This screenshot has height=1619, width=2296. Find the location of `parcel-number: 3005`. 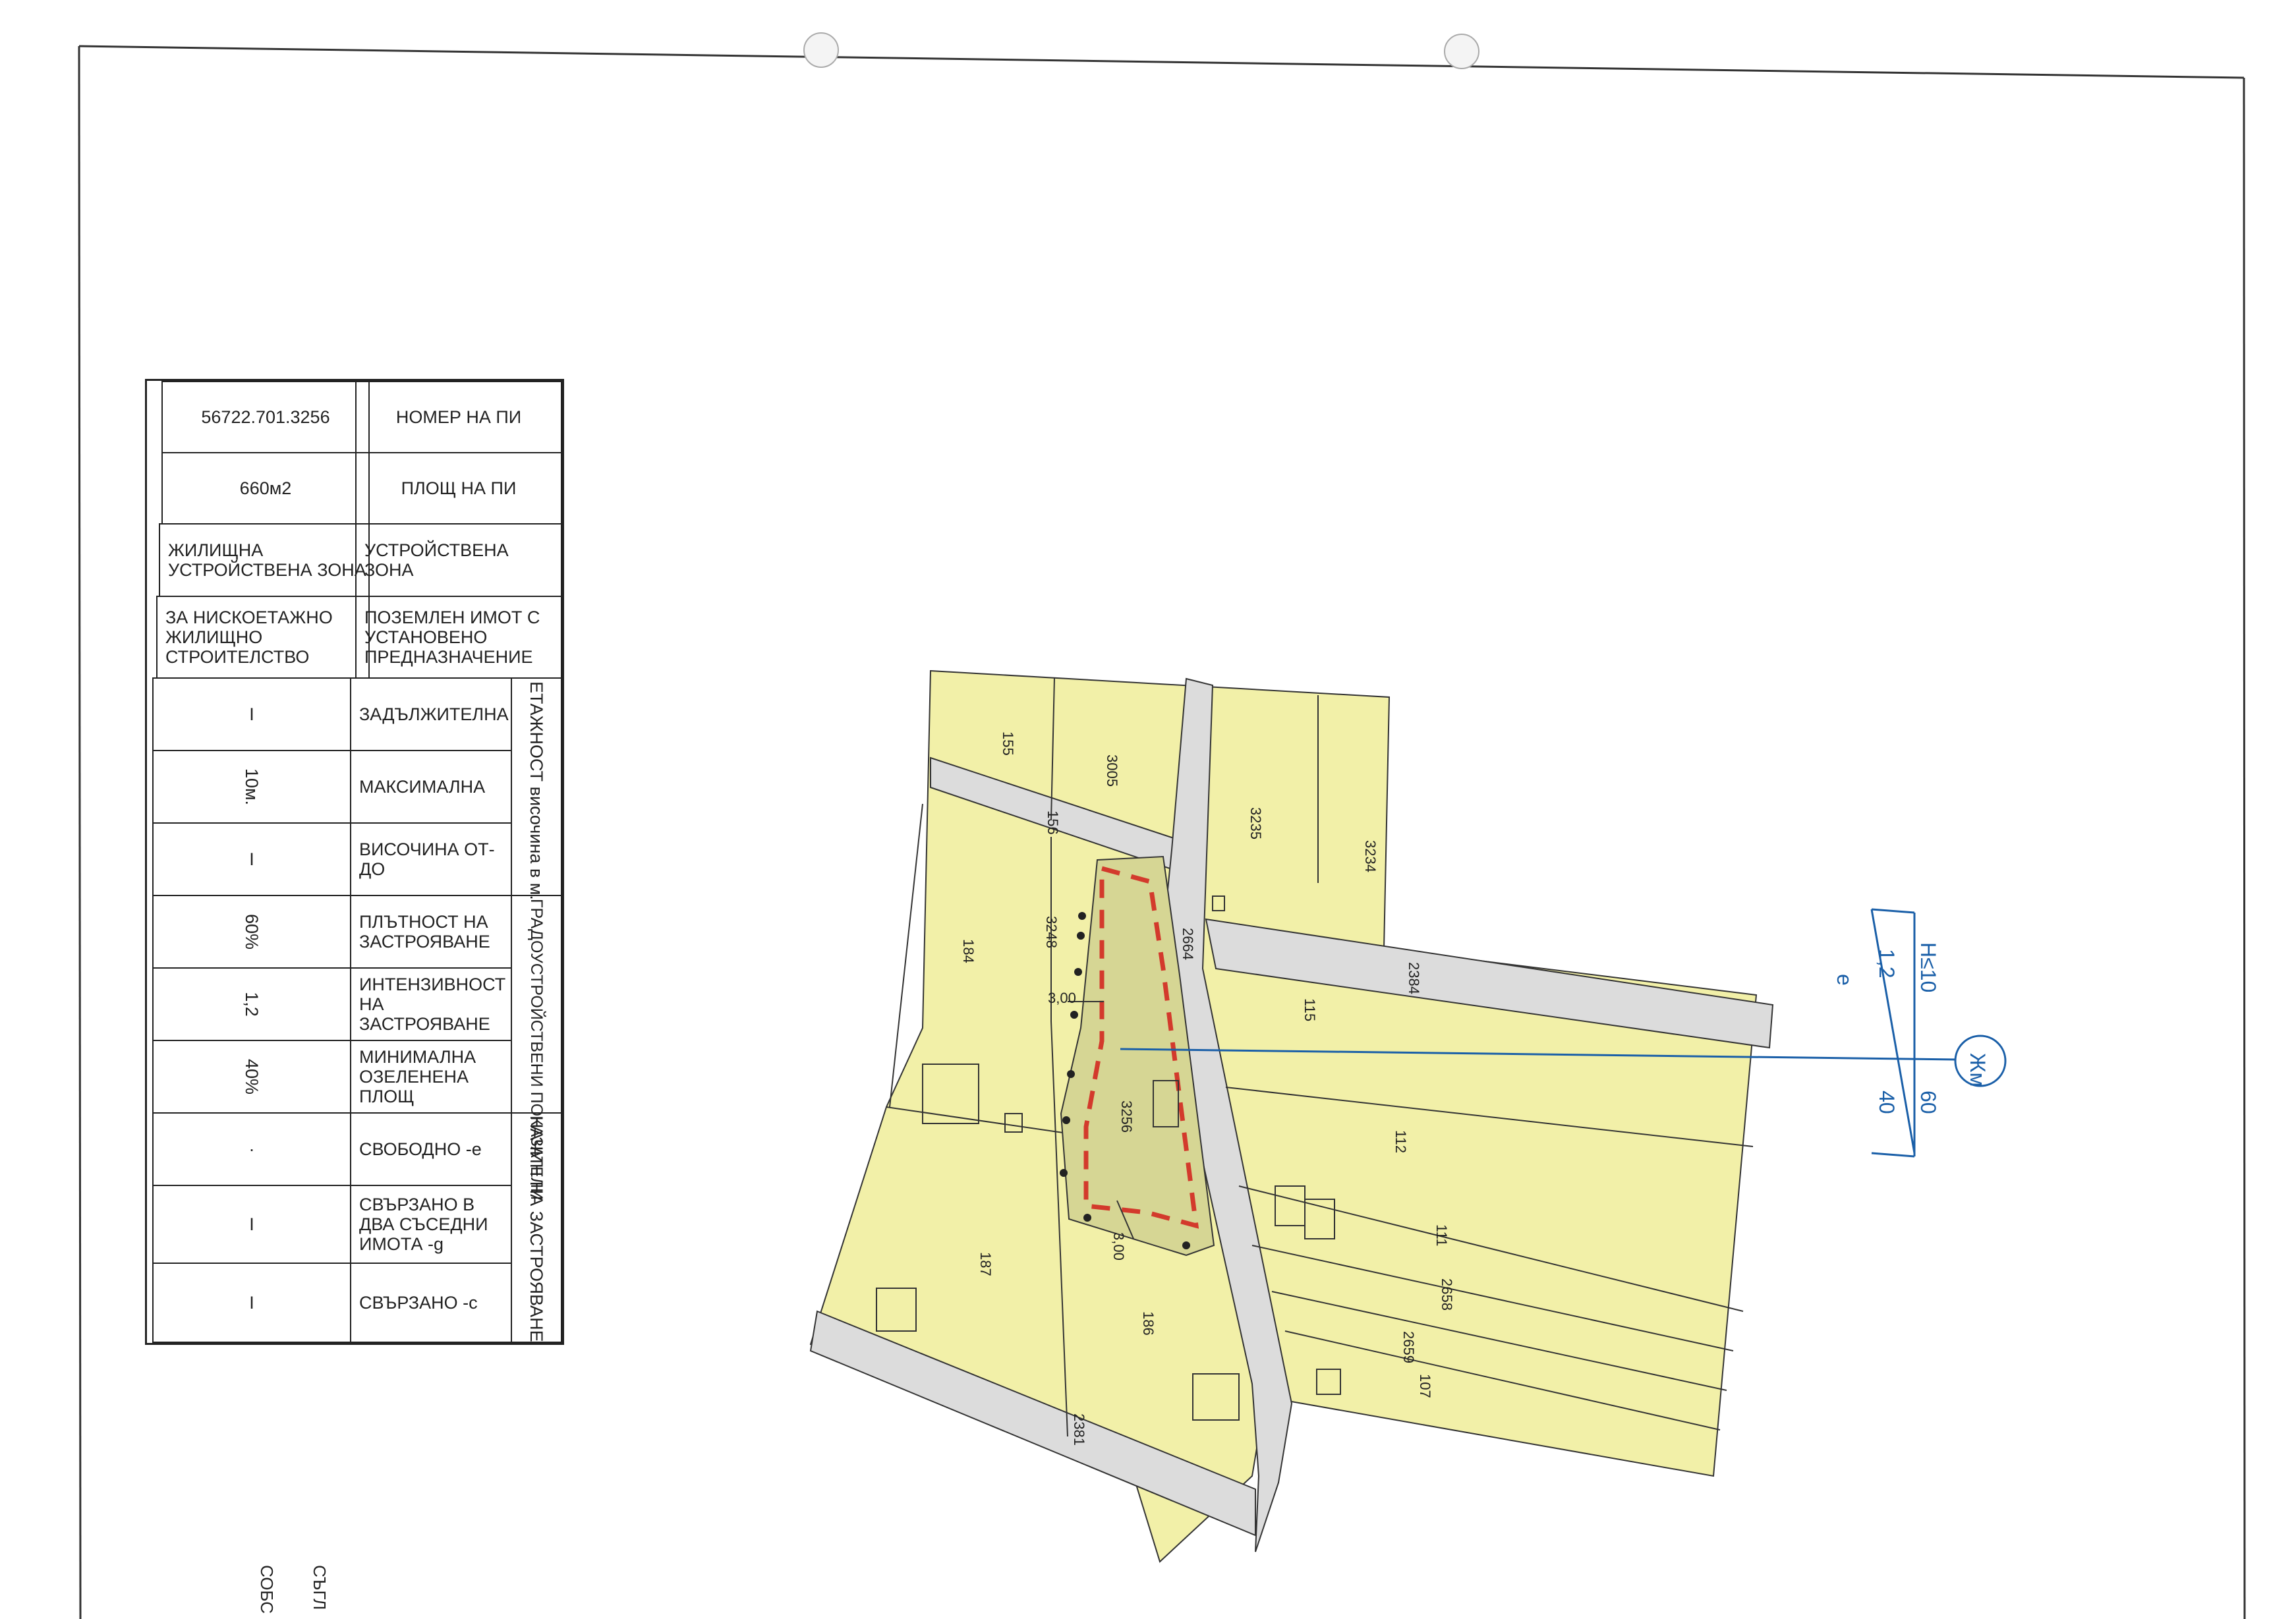

parcel-number: 3005 is located at coordinates (1112, 770).